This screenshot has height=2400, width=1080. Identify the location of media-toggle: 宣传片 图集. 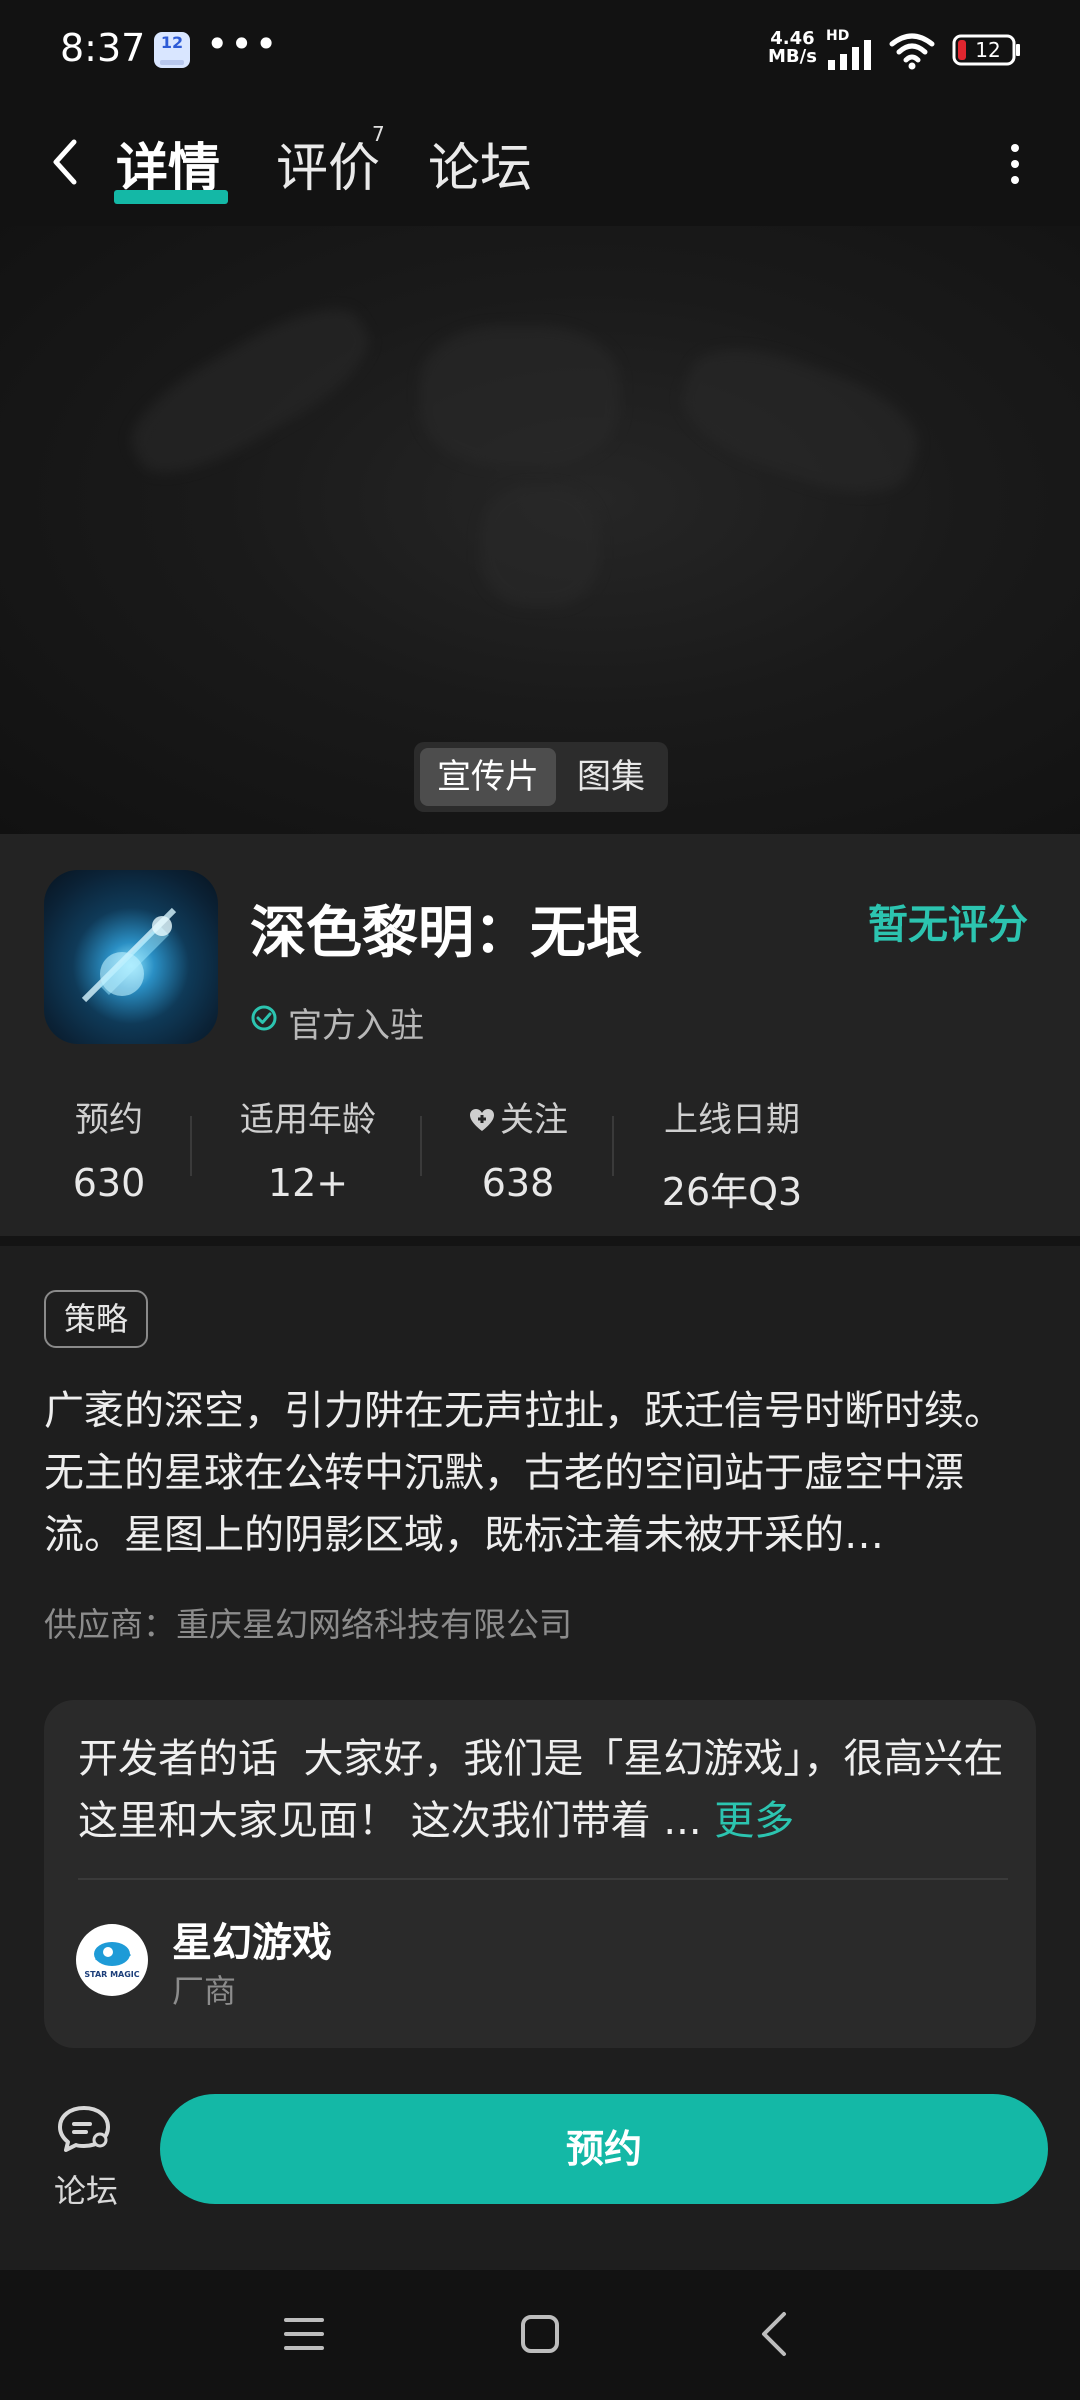
(541, 777).